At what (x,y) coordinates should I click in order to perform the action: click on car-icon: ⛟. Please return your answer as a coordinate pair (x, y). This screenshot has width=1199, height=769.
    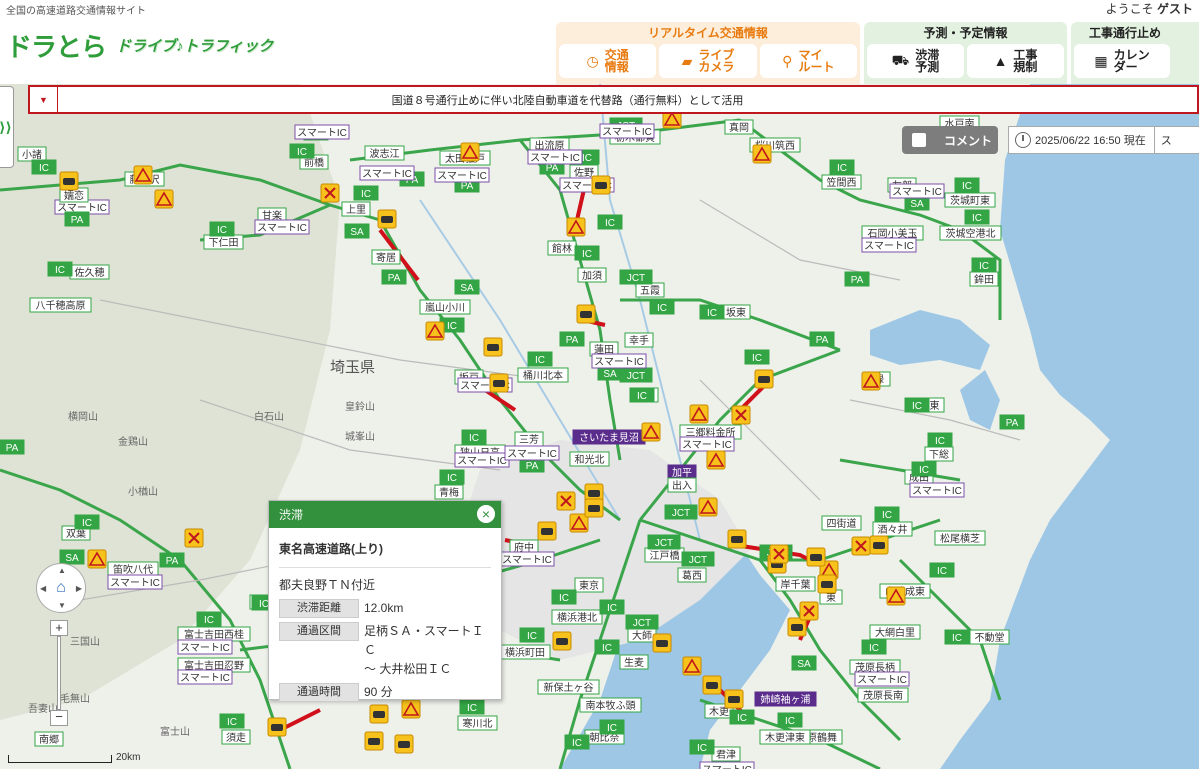
    Looking at the image, I should click on (900, 59).